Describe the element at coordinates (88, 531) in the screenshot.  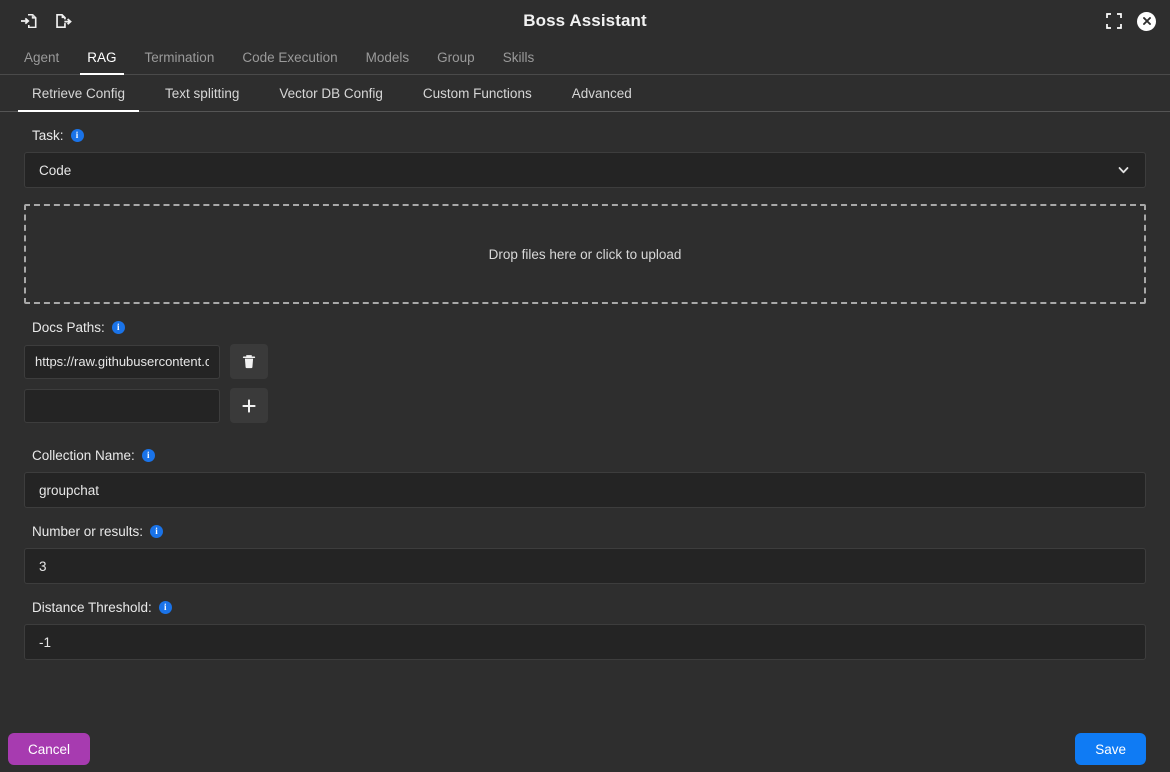
I see `number-of-results-label: Number or results:` at that location.